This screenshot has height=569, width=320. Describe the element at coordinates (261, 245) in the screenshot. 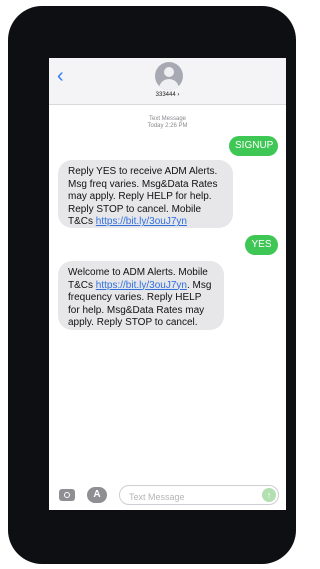

I see `outgoing-message: YES` at that location.